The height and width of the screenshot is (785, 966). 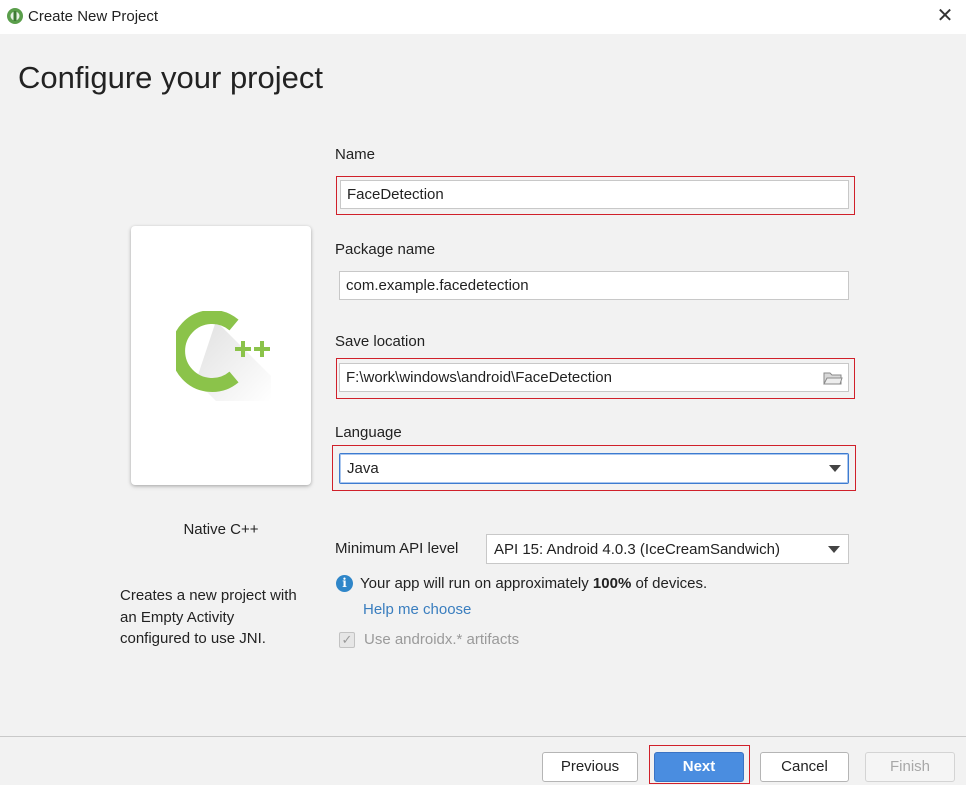 I want to click on min-api-select: API 15: Android 4.0.3 (IceCreamSandwich), so click(x=667, y=549).